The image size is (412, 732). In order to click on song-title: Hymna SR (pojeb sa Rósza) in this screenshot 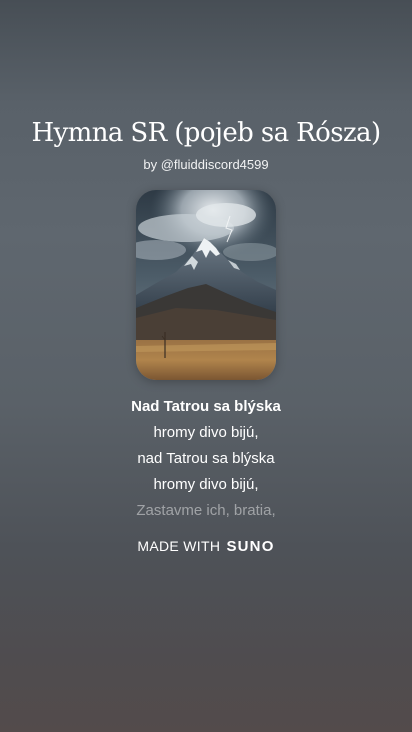, I will do `click(206, 133)`.